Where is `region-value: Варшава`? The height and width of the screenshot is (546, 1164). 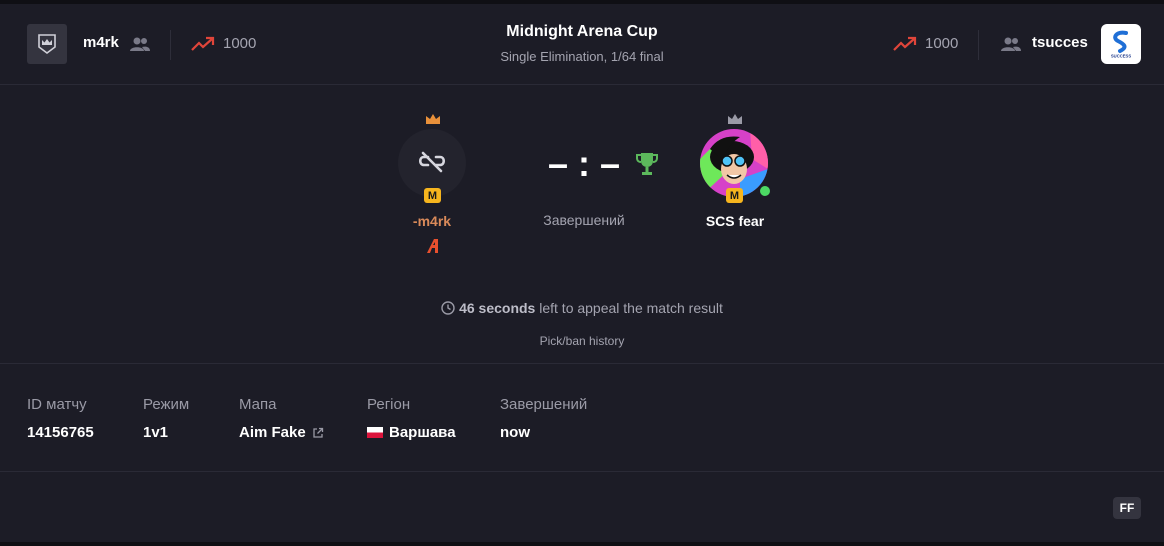 region-value: Варшава is located at coordinates (411, 432).